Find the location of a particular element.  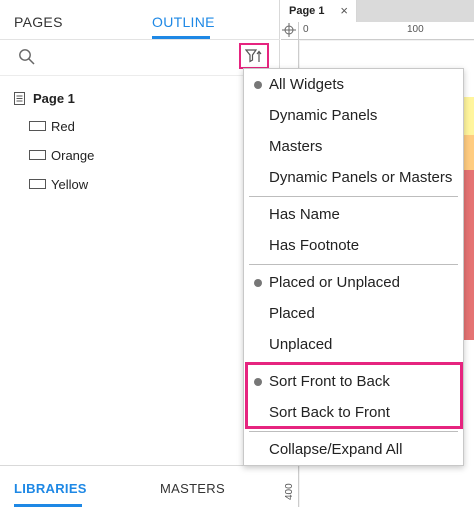

menu-item-label: Has Footnote is located at coordinates (314, 245).